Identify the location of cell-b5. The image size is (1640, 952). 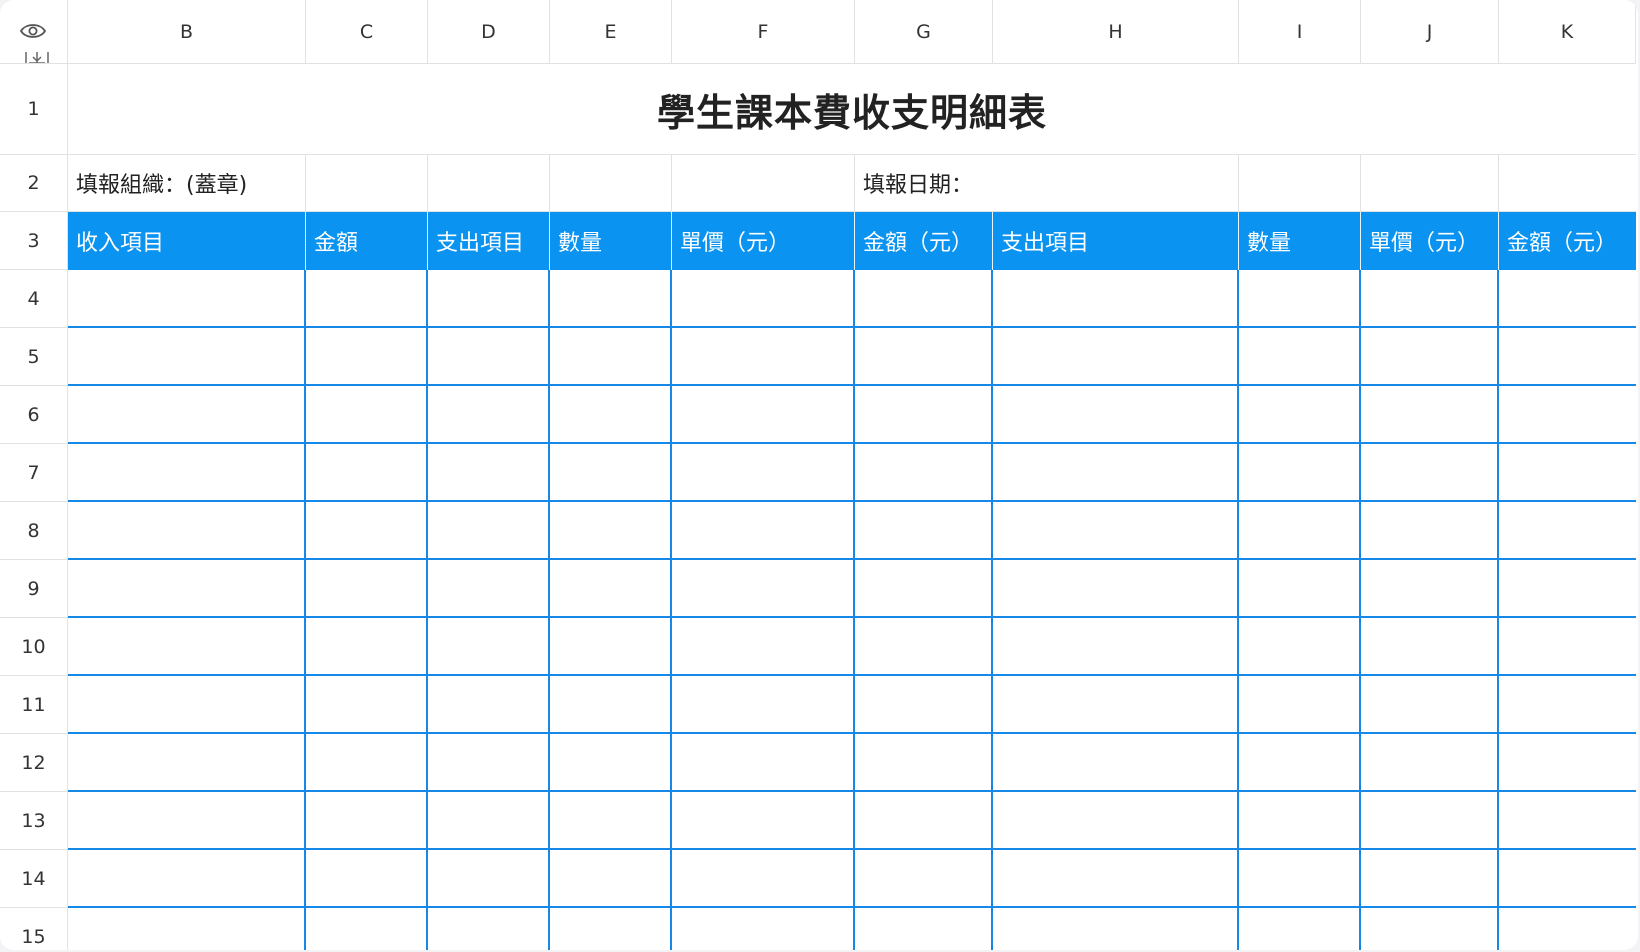
(187, 357).